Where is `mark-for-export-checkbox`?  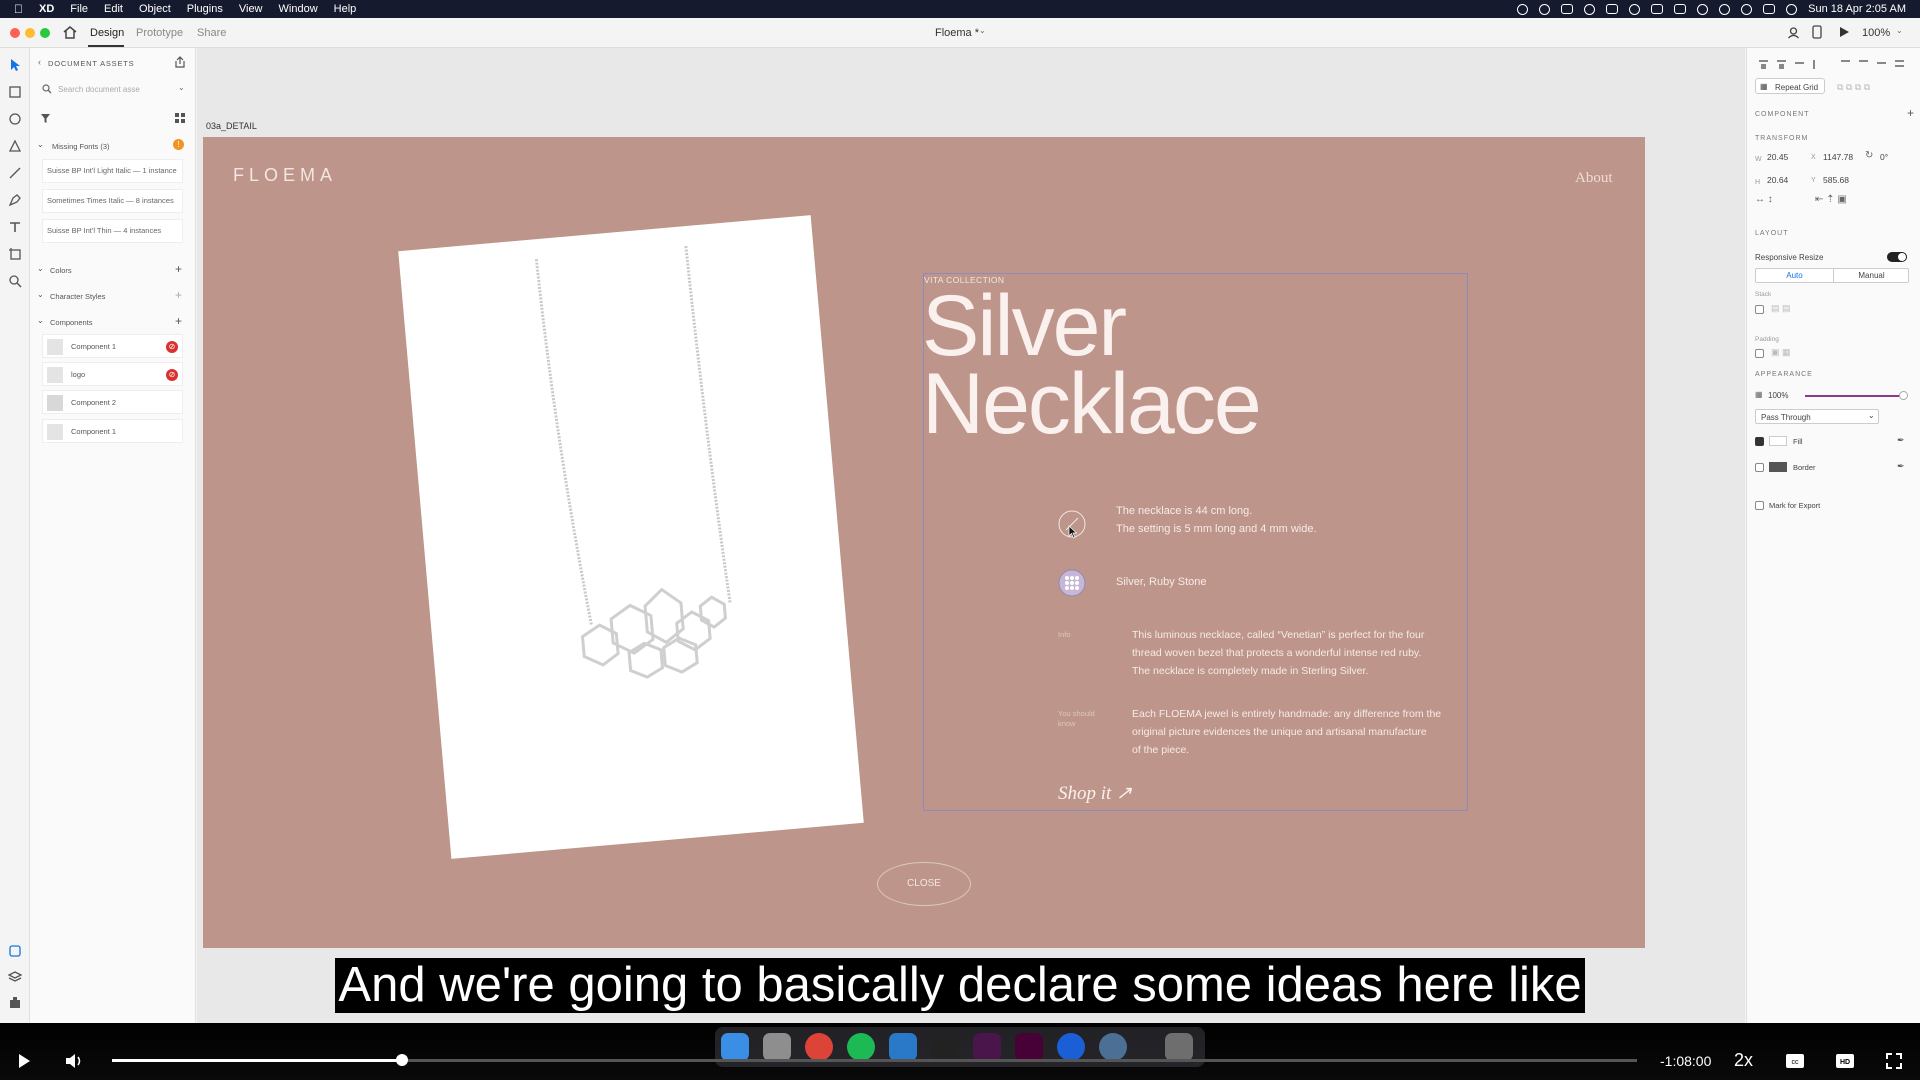
mark-for-export-checkbox is located at coordinates (1759, 505).